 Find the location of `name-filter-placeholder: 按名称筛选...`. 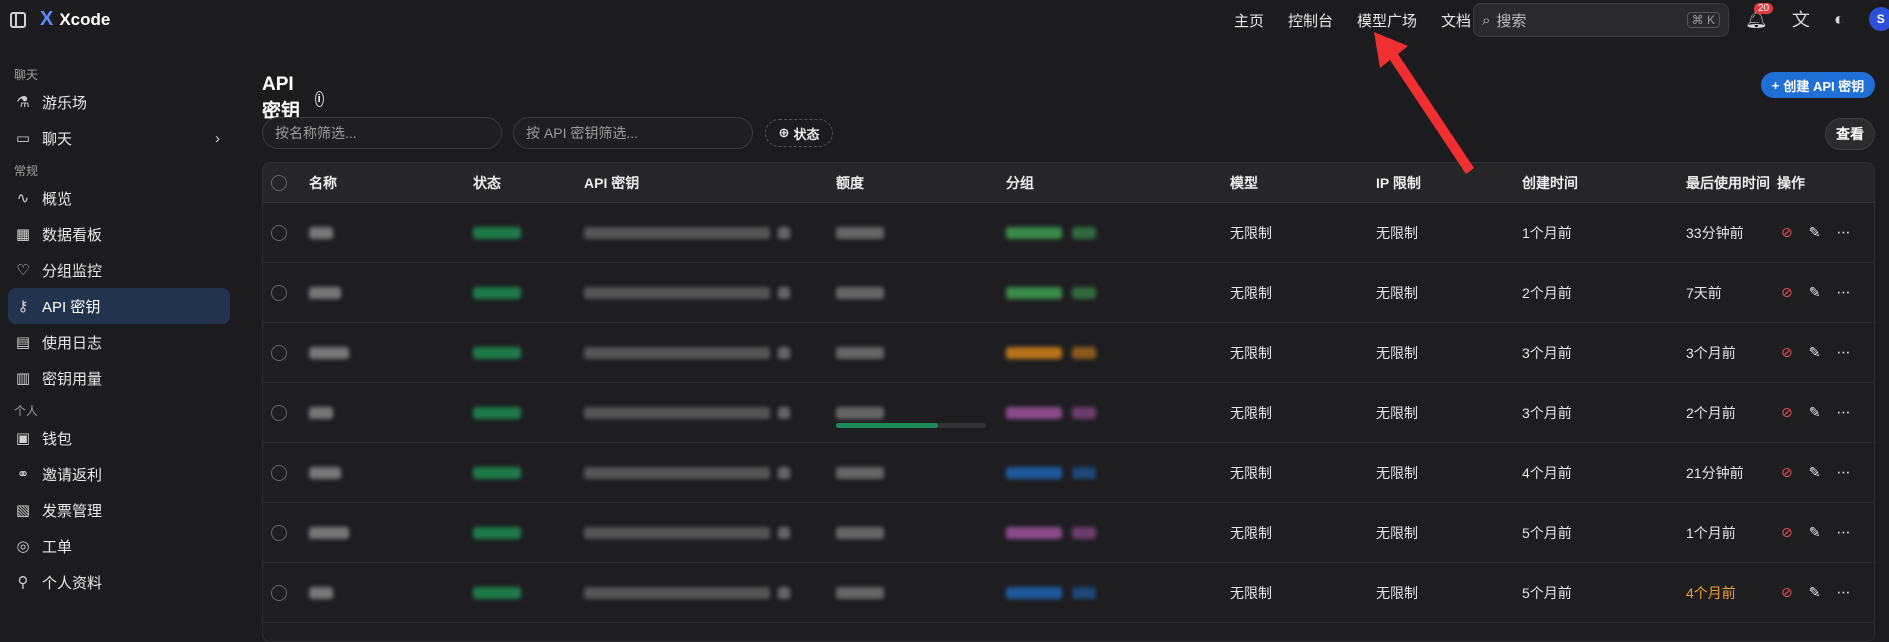

name-filter-placeholder: 按名称筛选... is located at coordinates (316, 133).